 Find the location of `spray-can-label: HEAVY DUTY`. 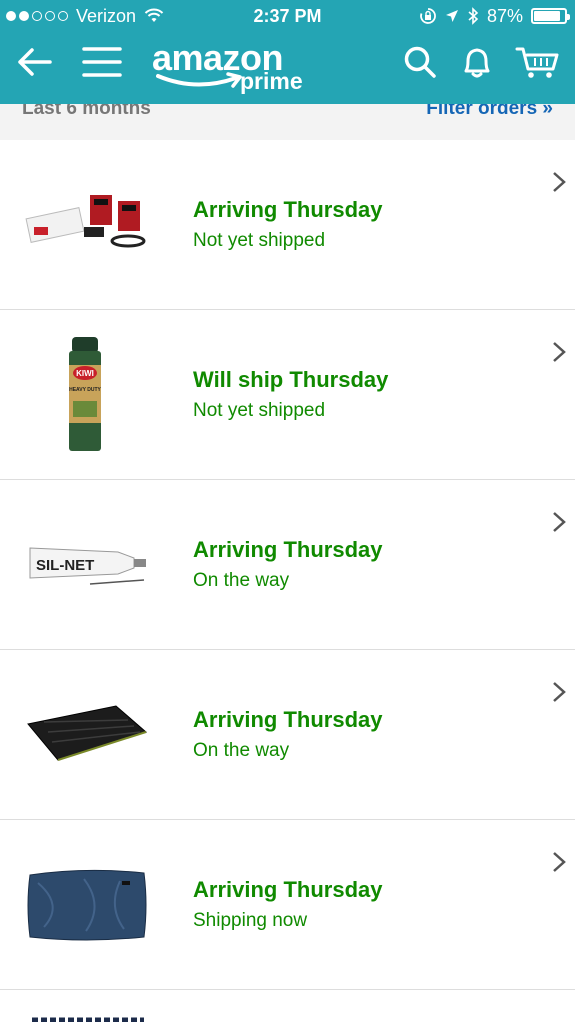

spray-can-label: HEAVY DUTY is located at coordinates (85, 390).